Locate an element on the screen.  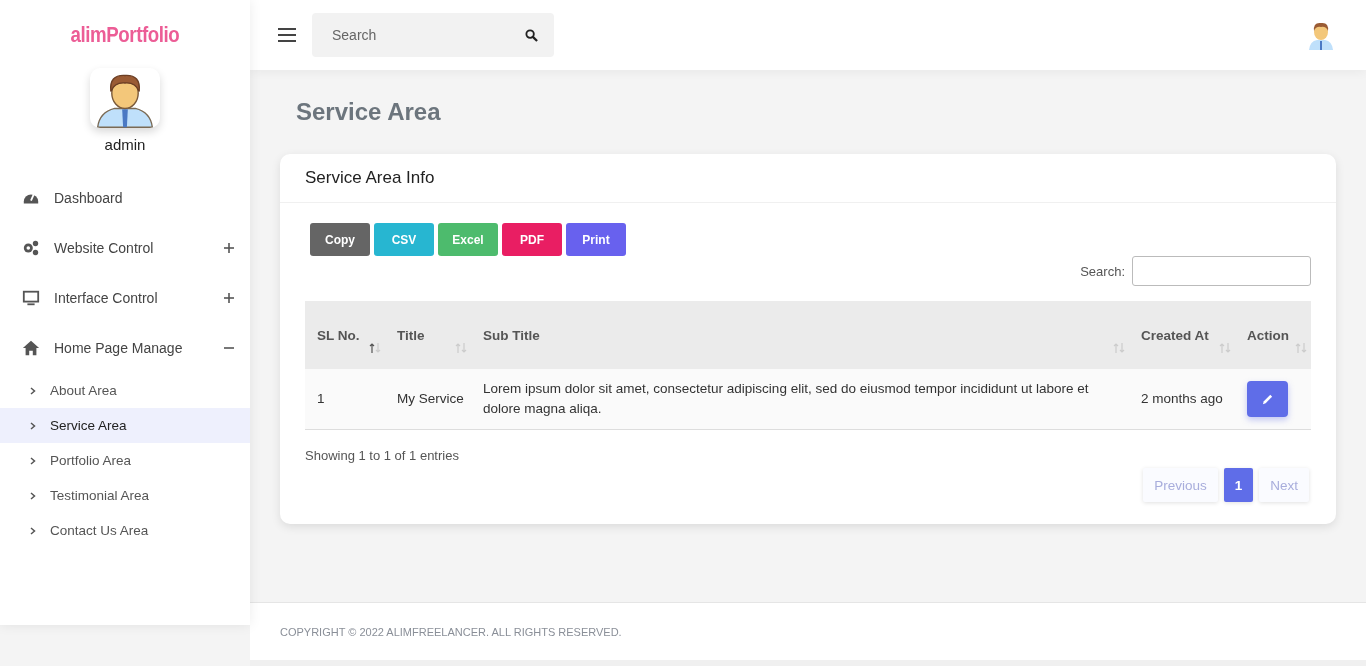
gears-icon is located at coordinates (31, 248).